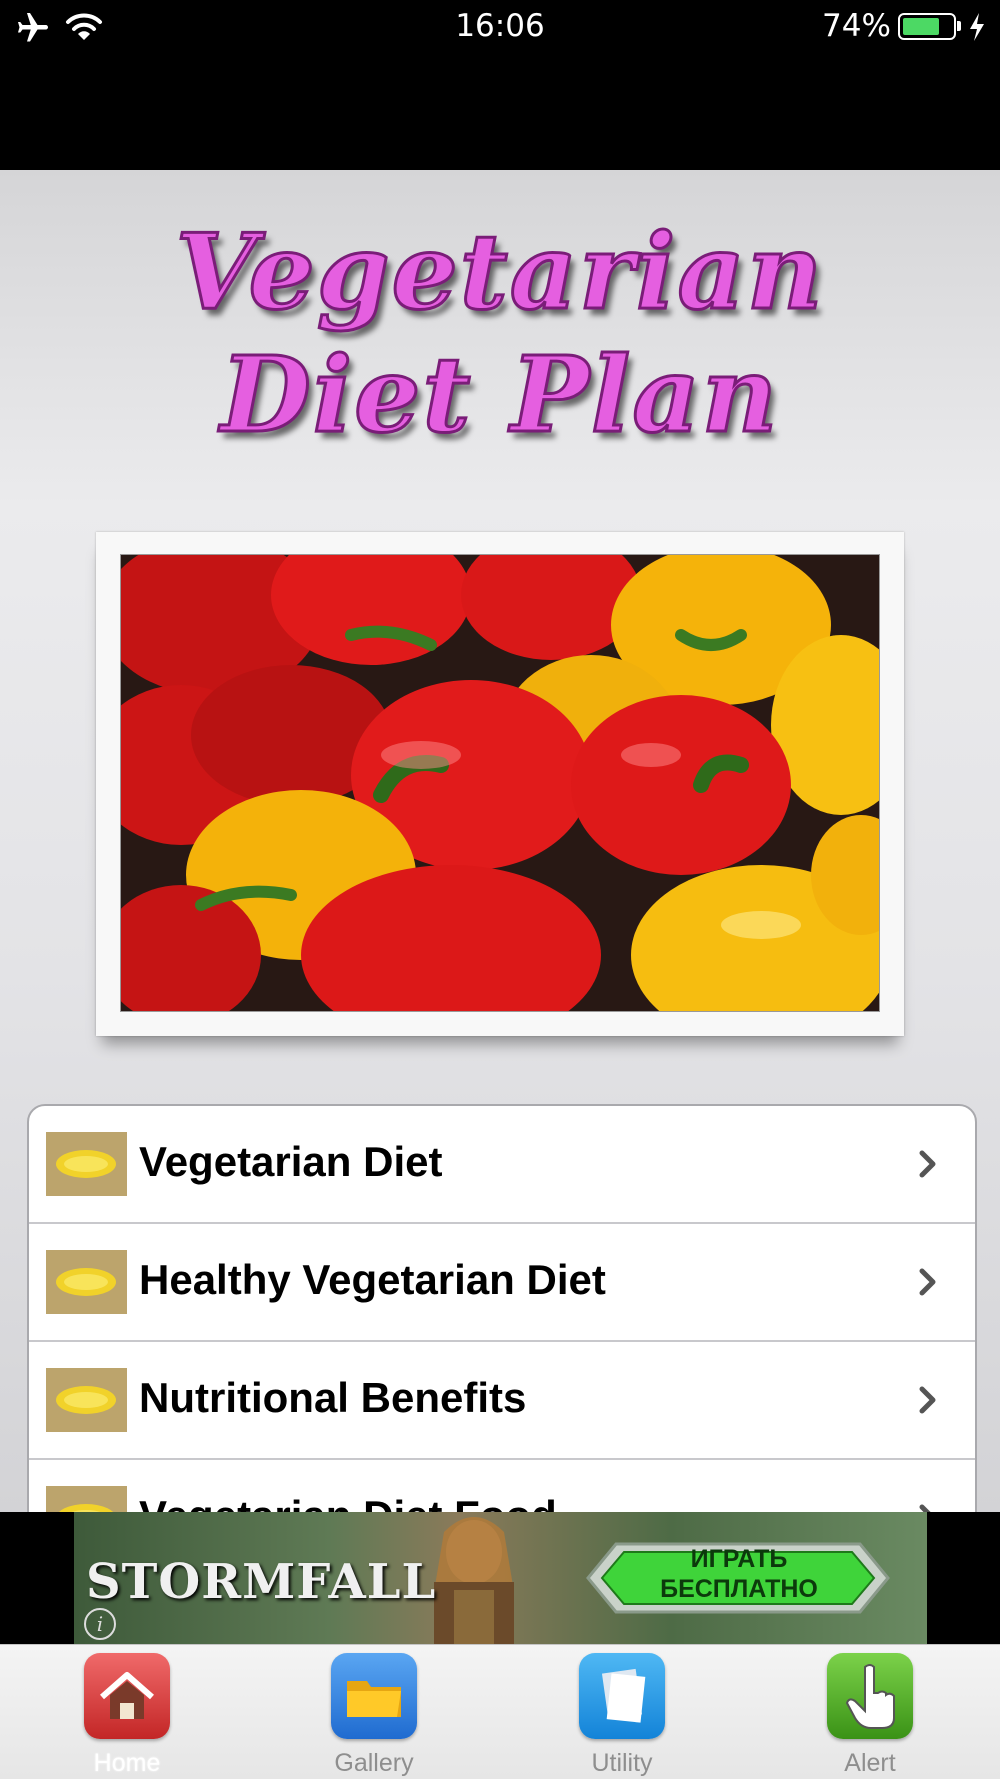 The height and width of the screenshot is (1779, 1000). I want to click on ad-banner-strip: STORMFALL ИГРАТЬ БЕСПЛАТНО i, so click(500, 1578).